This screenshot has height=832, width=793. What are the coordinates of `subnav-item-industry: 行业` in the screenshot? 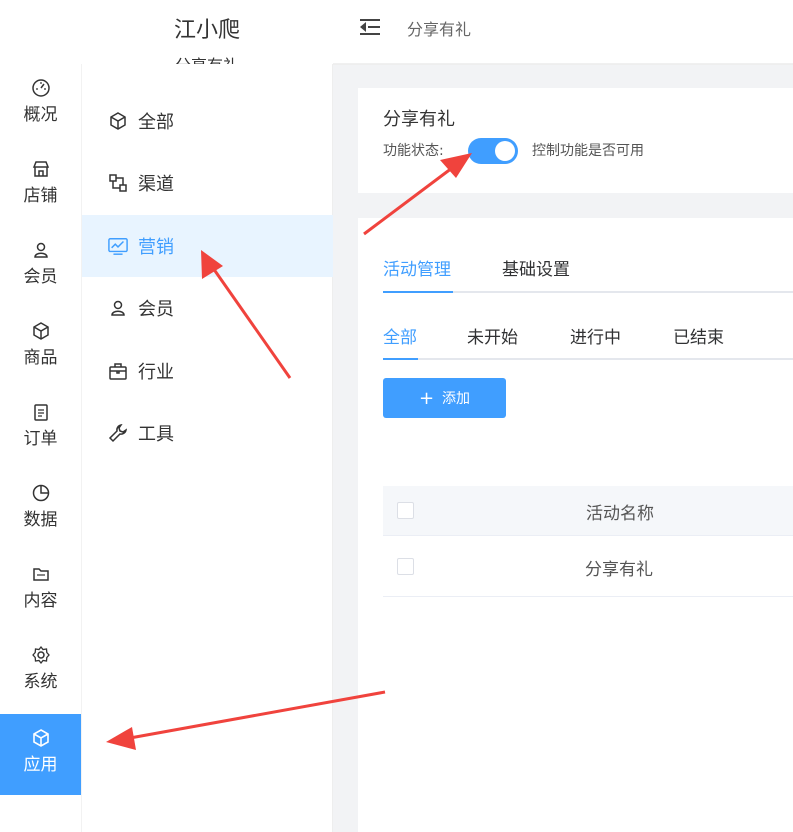 It's located at (207, 371).